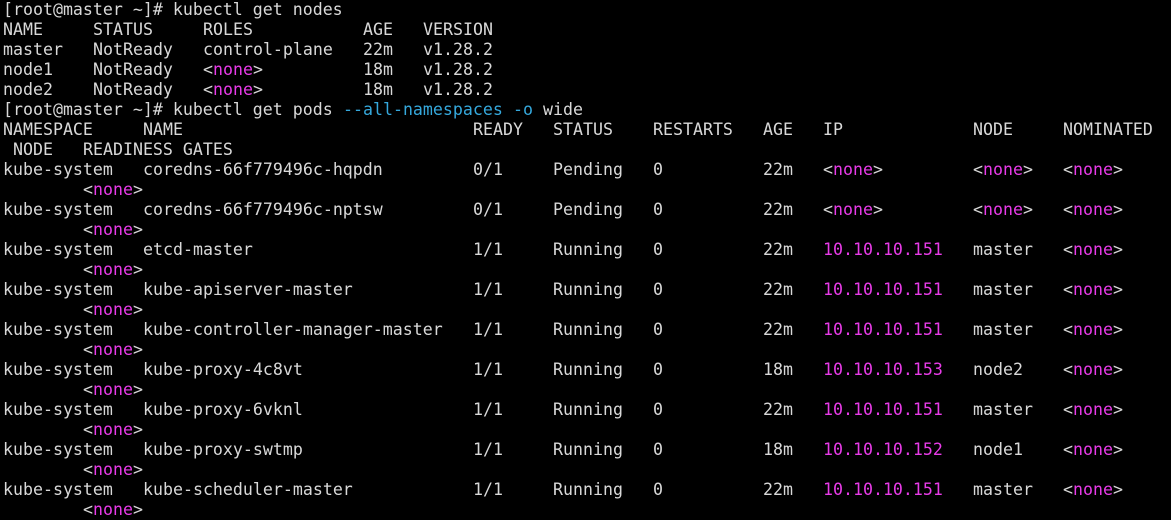 The width and height of the screenshot is (1171, 520). What do you see at coordinates (223, 449) in the screenshot?
I see `terminal-text: kube-proxy-swtmp` at bounding box center [223, 449].